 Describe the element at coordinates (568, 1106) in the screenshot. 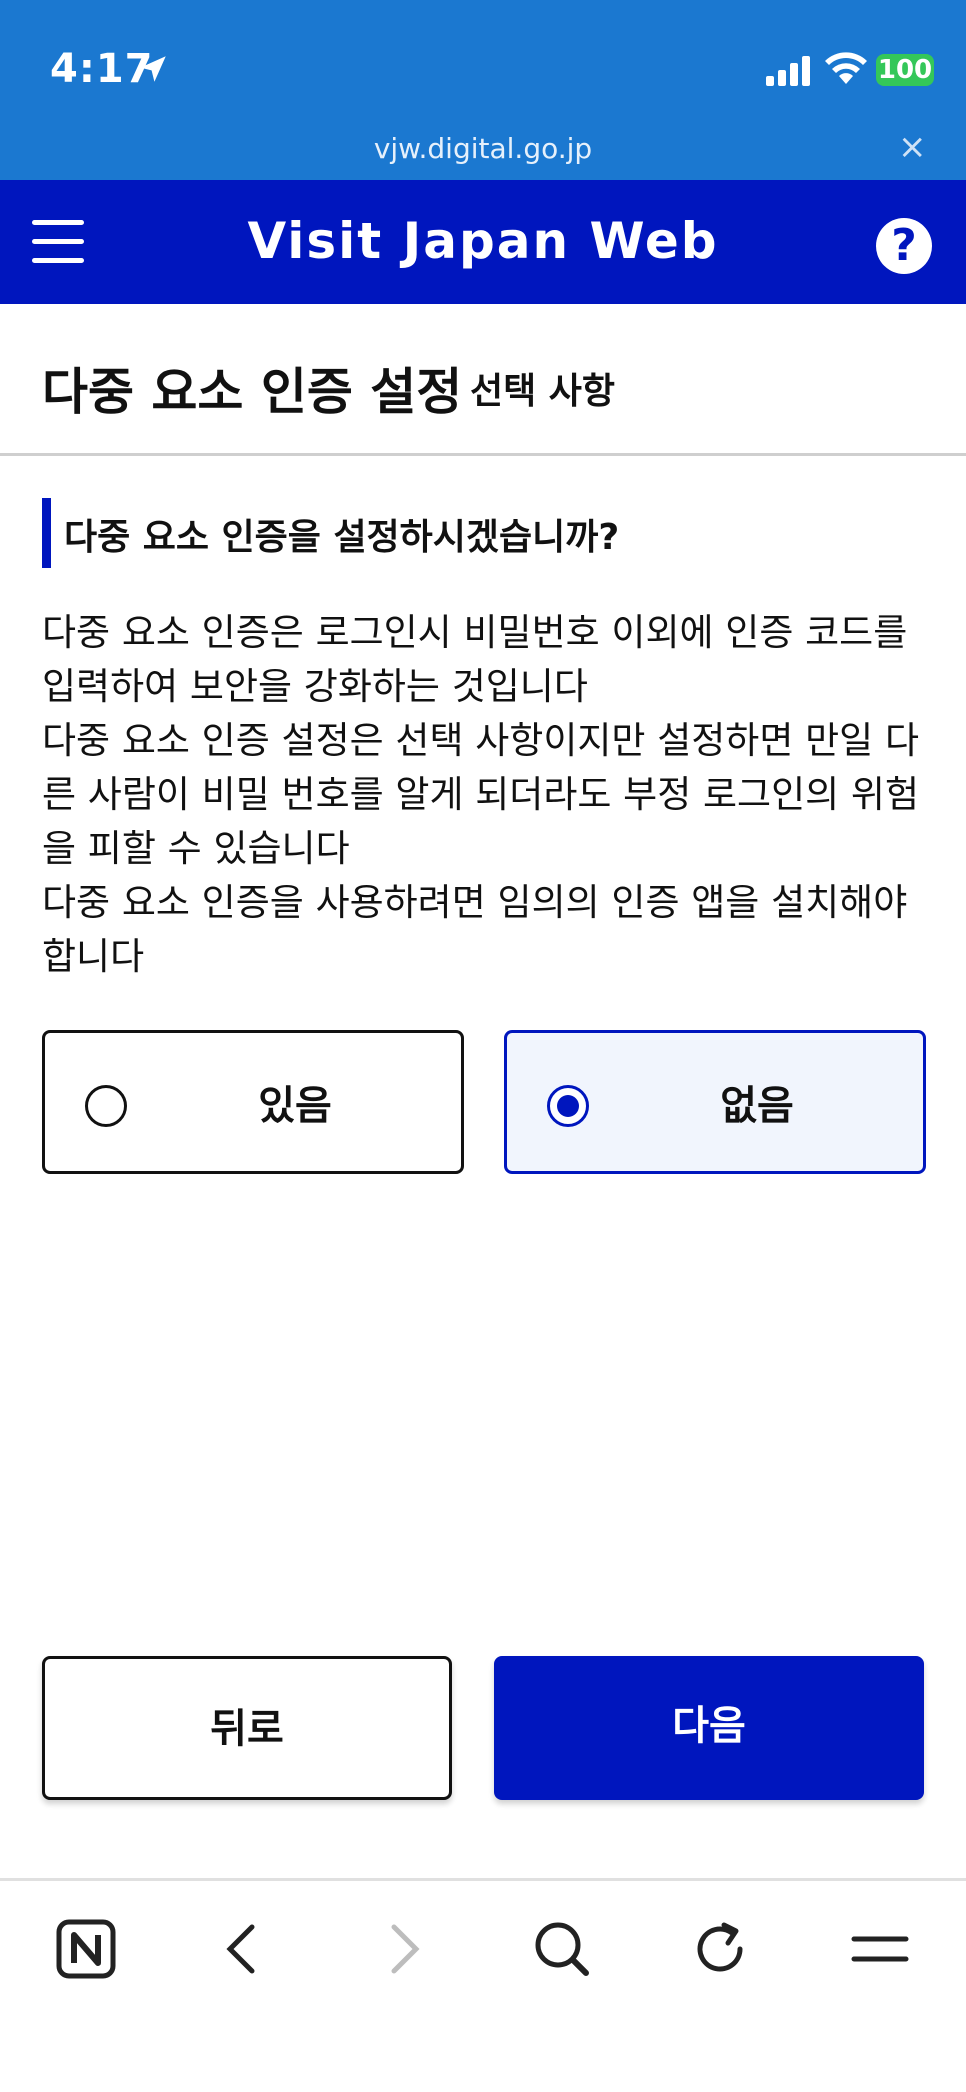

I see `radio-checked-icon` at that location.